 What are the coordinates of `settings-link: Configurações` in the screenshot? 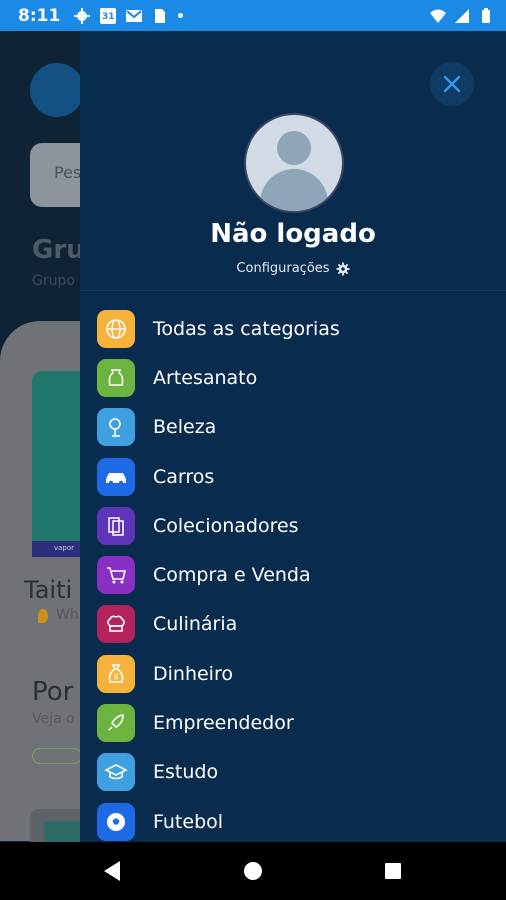 It's located at (293, 268).